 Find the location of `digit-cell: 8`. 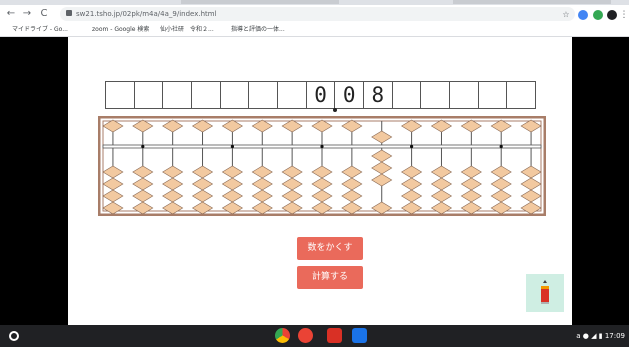

digit-cell: 8 is located at coordinates (378, 95).